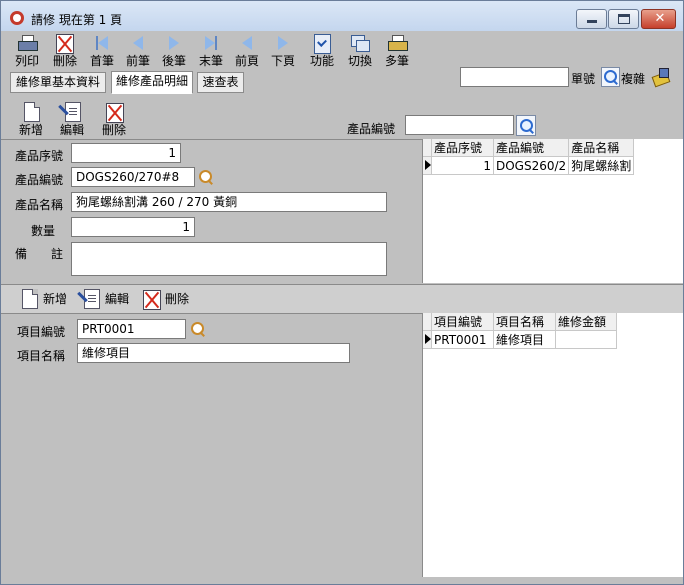  What do you see at coordinates (41, 356) in the screenshot?
I see `item-name-label: 項目名稱` at bounding box center [41, 356].